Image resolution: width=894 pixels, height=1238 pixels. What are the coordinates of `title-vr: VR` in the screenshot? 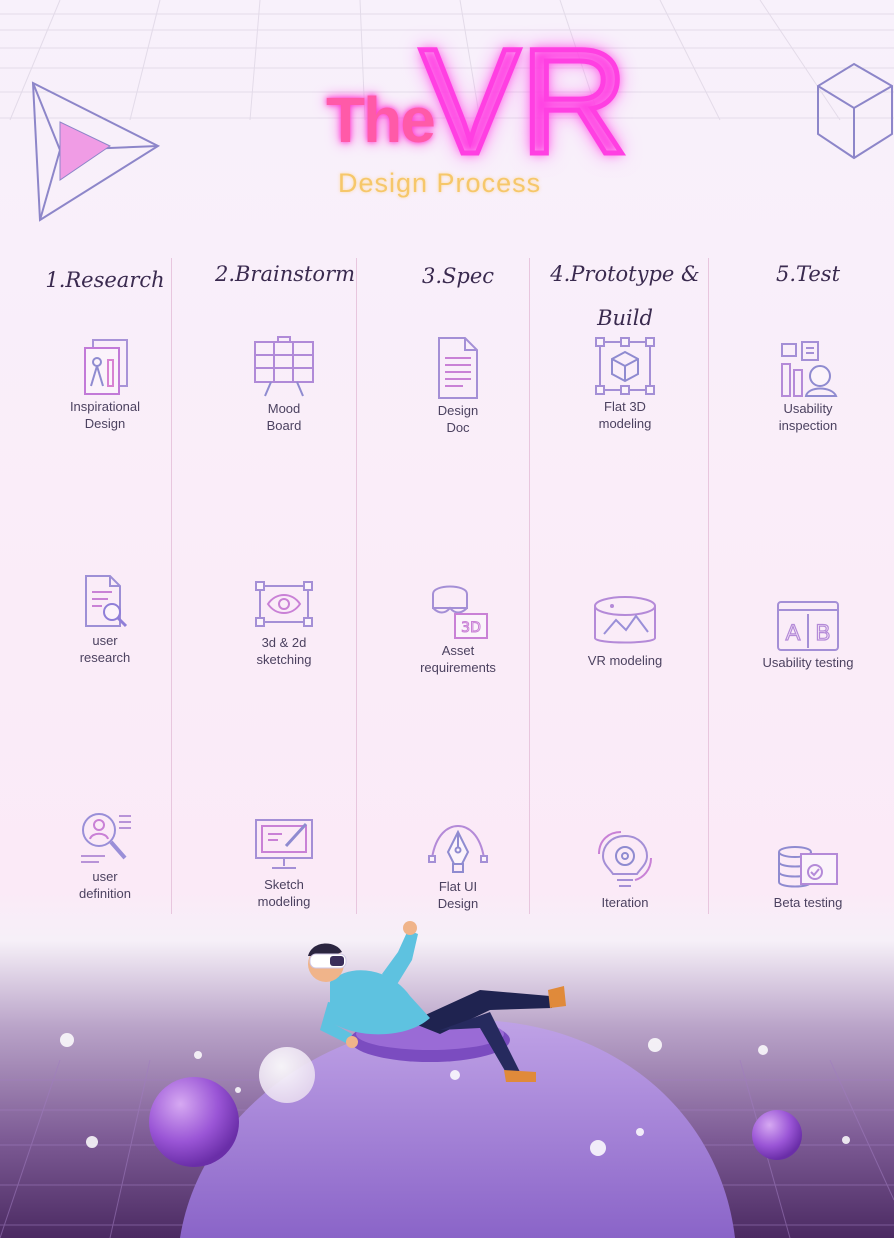 It's located at (523, 101).